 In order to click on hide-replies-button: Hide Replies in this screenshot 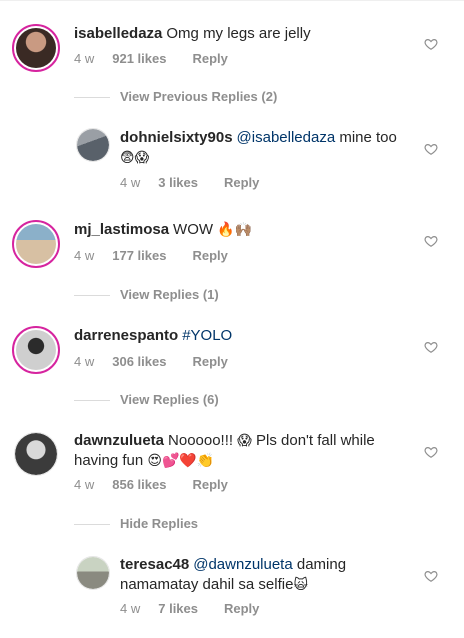, I will do `click(136, 524)`.